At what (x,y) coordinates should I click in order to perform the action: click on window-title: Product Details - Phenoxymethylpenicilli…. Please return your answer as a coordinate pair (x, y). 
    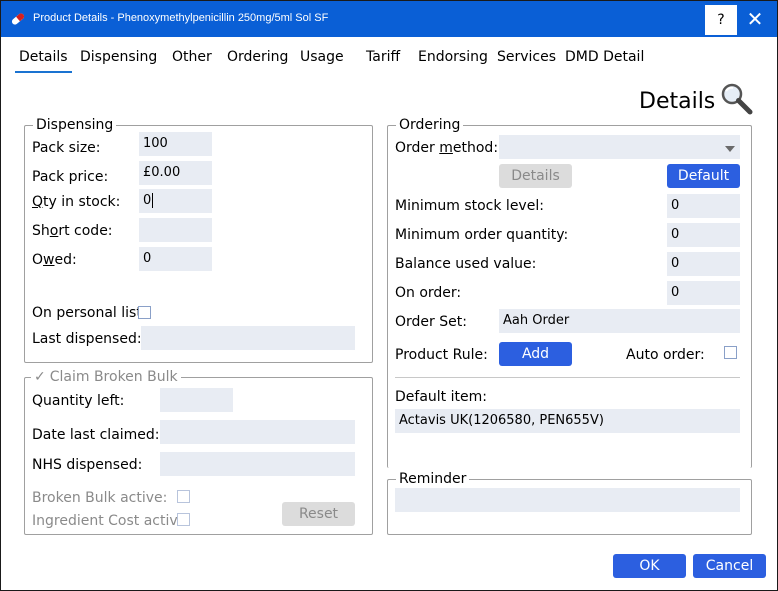
    Looking at the image, I should click on (181, 18).